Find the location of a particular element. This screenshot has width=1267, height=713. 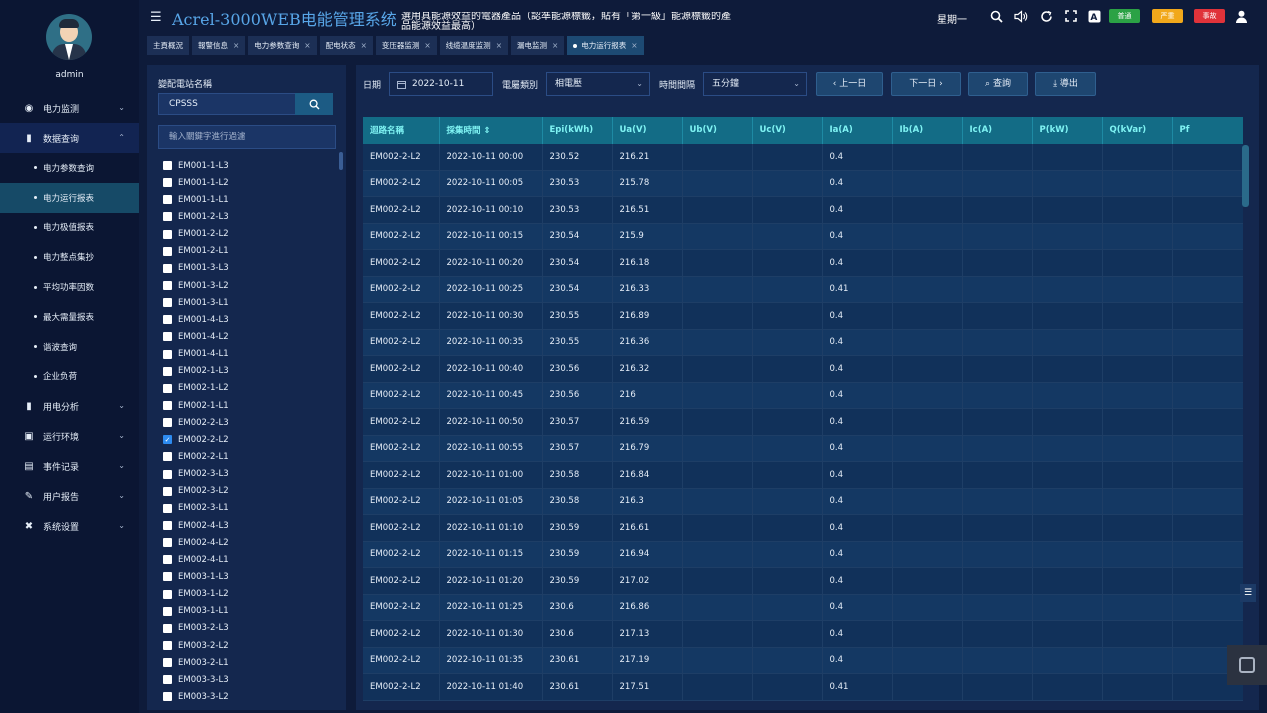

tab-home-overview: 主頁概況 is located at coordinates (168, 45).